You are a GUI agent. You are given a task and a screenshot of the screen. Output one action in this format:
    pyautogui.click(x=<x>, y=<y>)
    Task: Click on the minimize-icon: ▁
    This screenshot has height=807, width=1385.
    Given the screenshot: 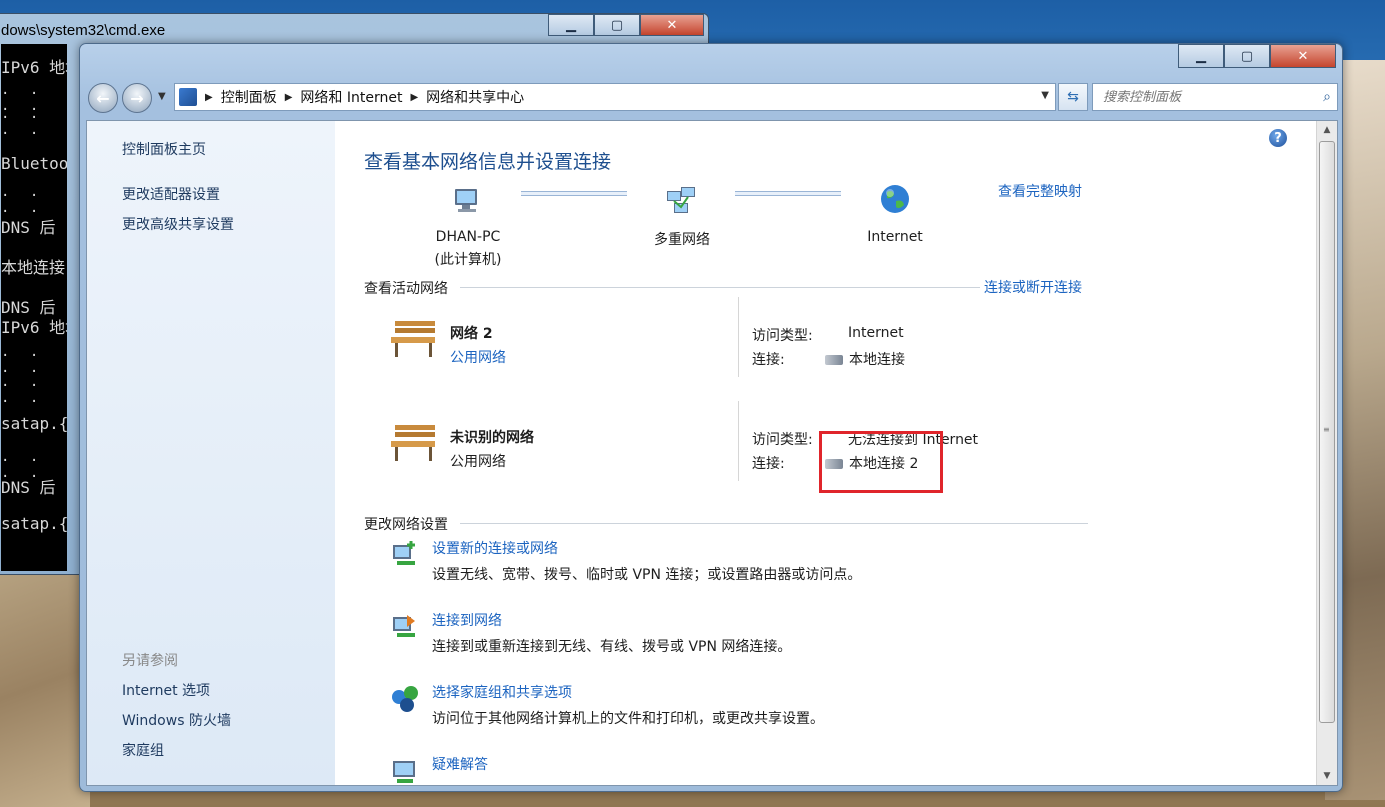 What is the action you would take?
    pyautogui.click(x=571, y=25)
    